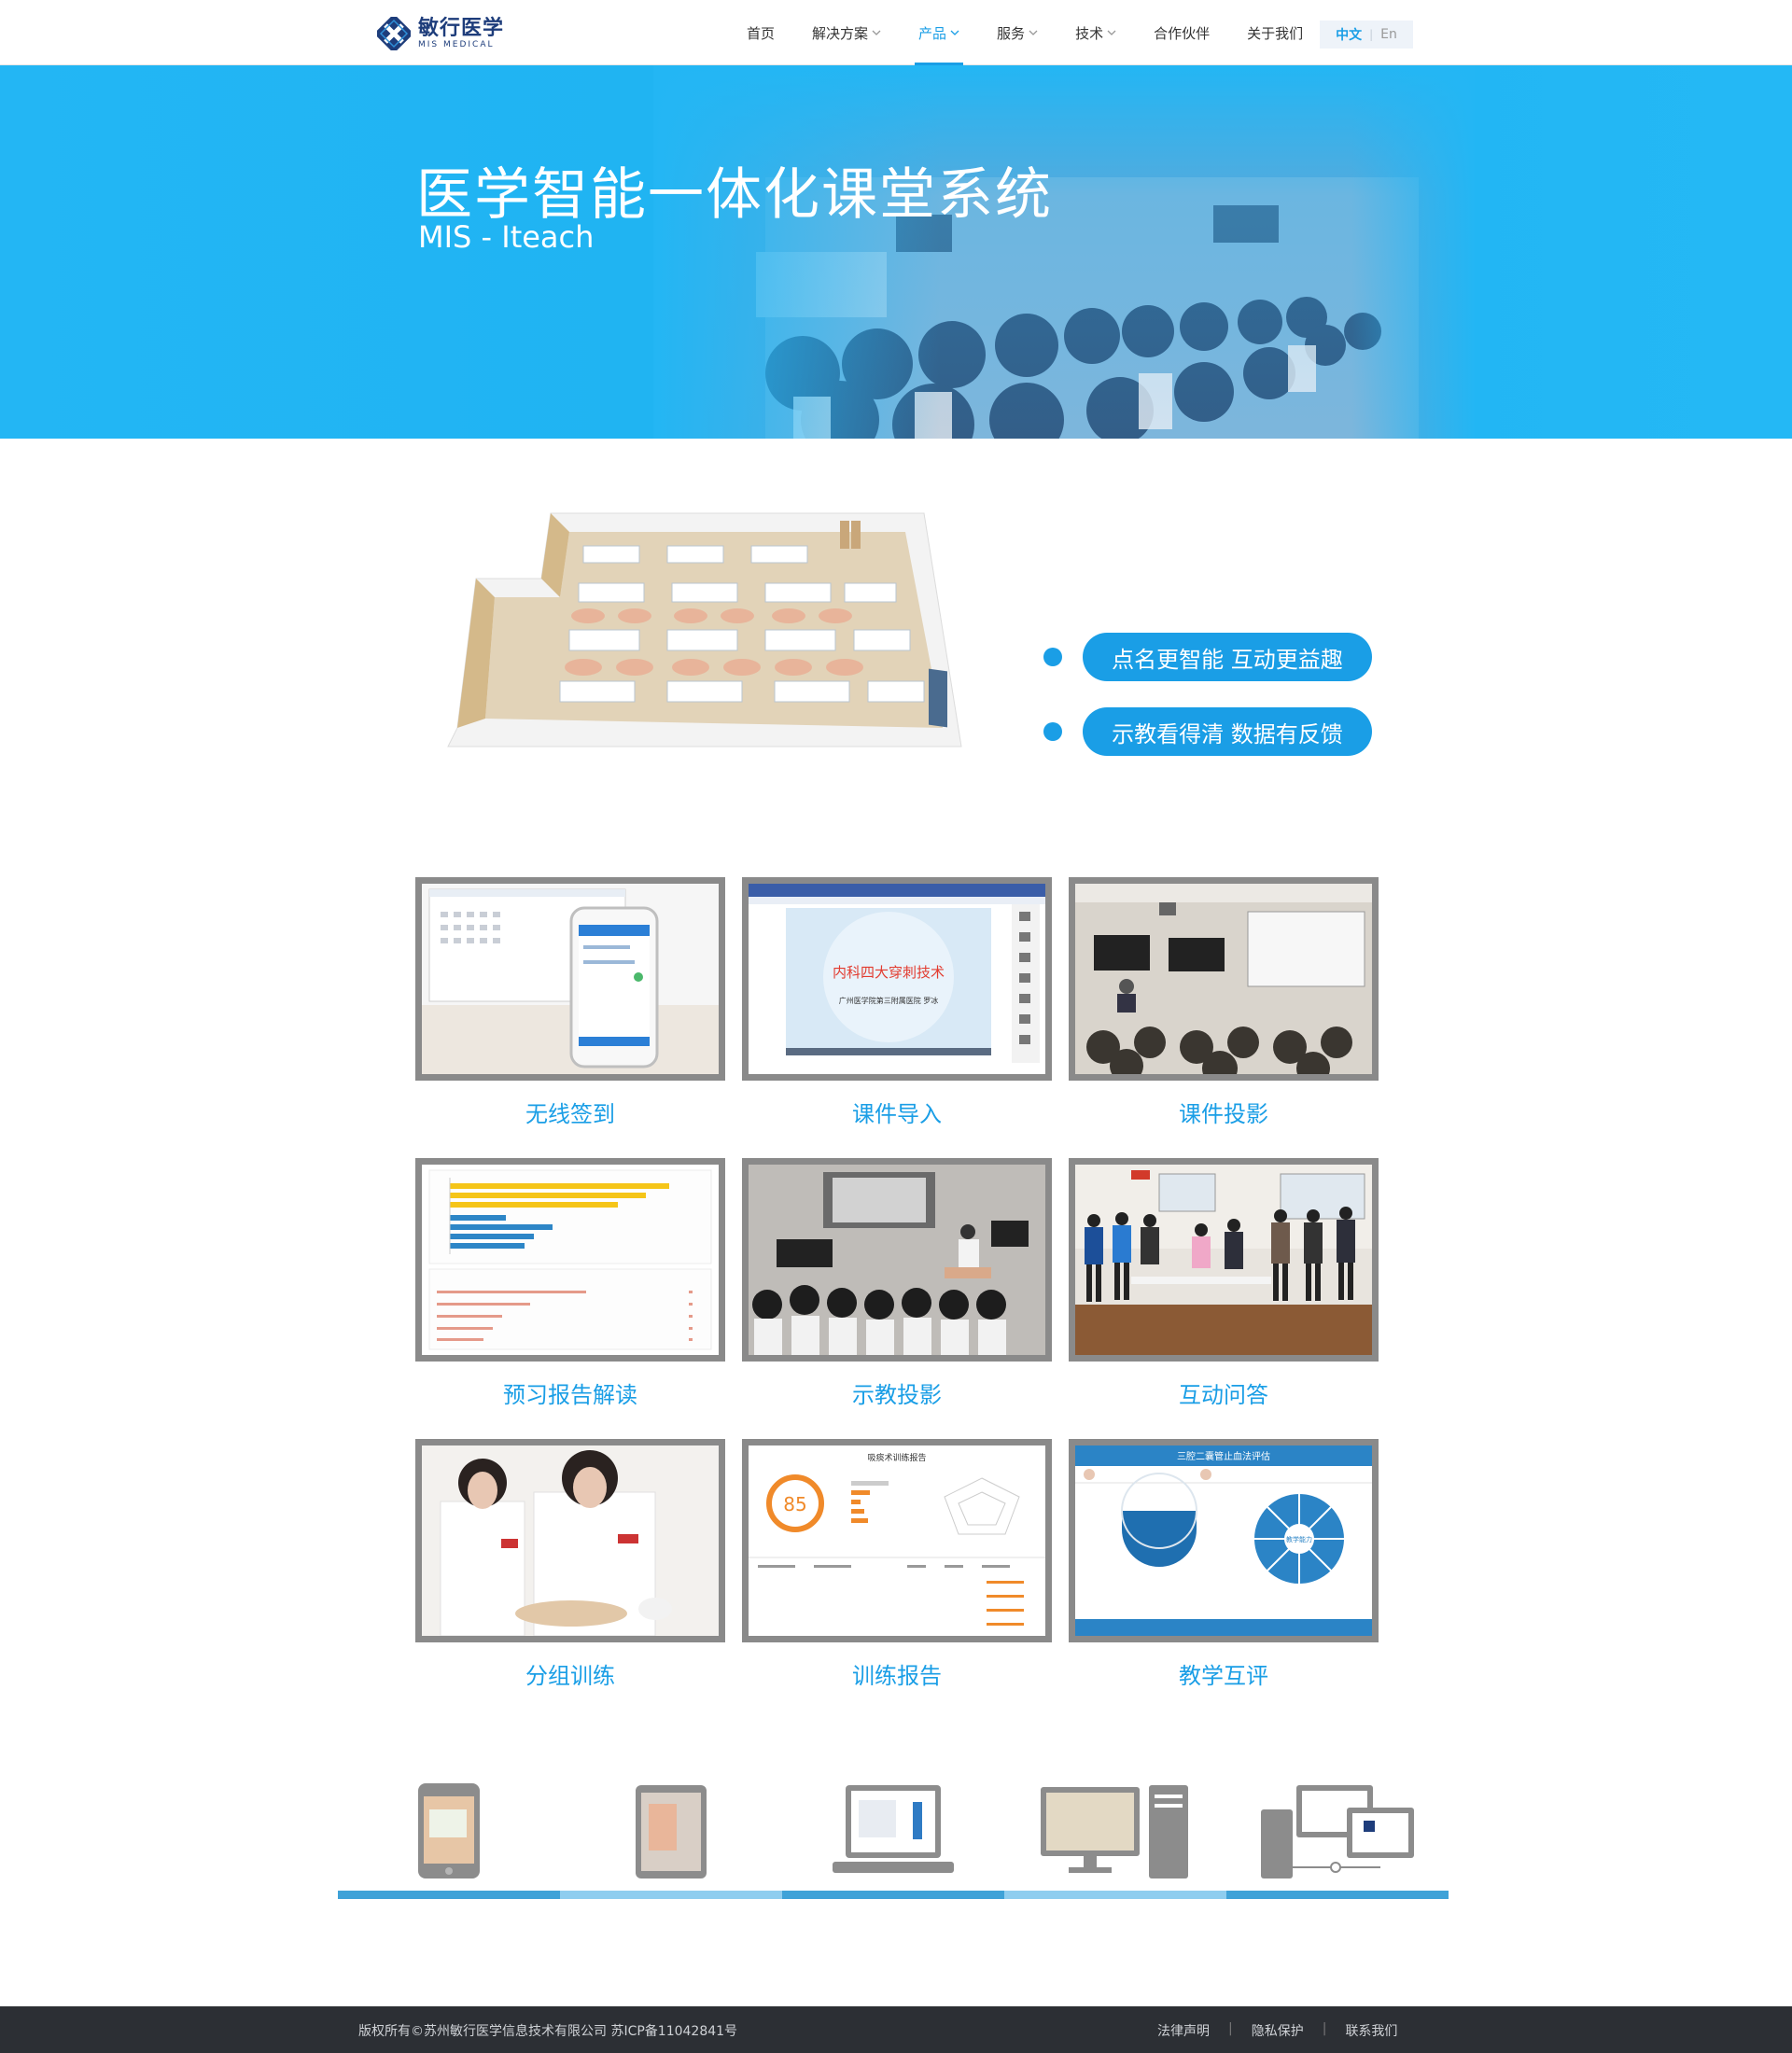  I want to click on slide-title: 内科四大穿刺技术, so click(889, 972).